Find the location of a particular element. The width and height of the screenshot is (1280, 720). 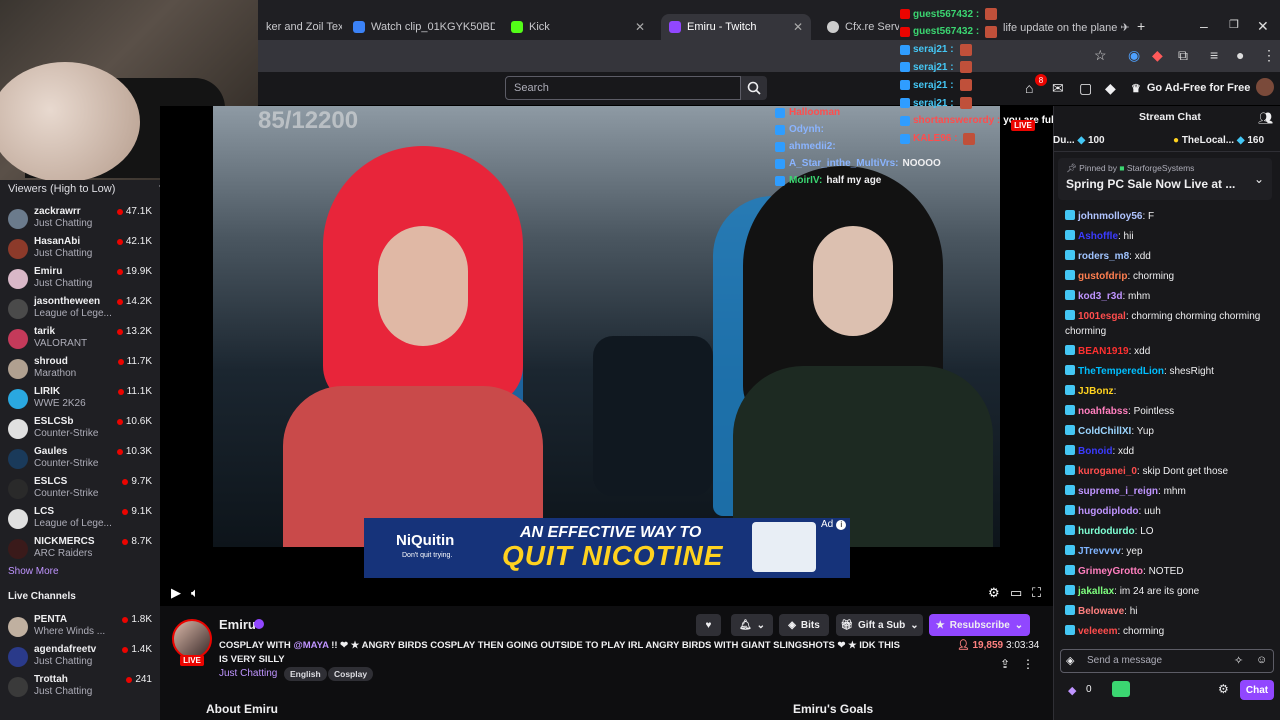

chat-message: gustofdrip: chorming is located at coordinates (1170, 276).